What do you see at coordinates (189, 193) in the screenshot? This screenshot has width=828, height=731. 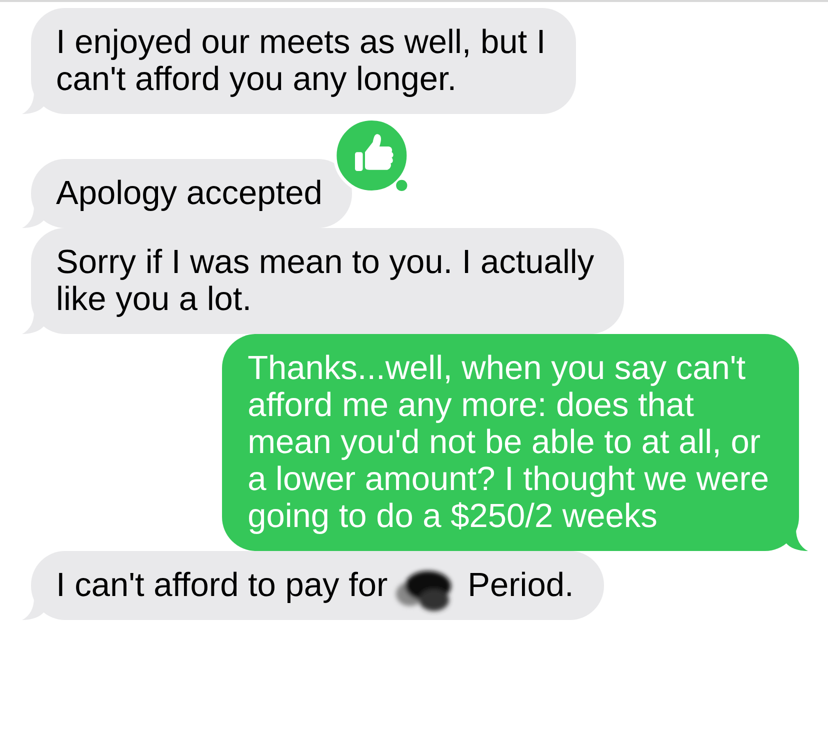 I see `message-text: Apology accepted` at bounding box center [189, 193].